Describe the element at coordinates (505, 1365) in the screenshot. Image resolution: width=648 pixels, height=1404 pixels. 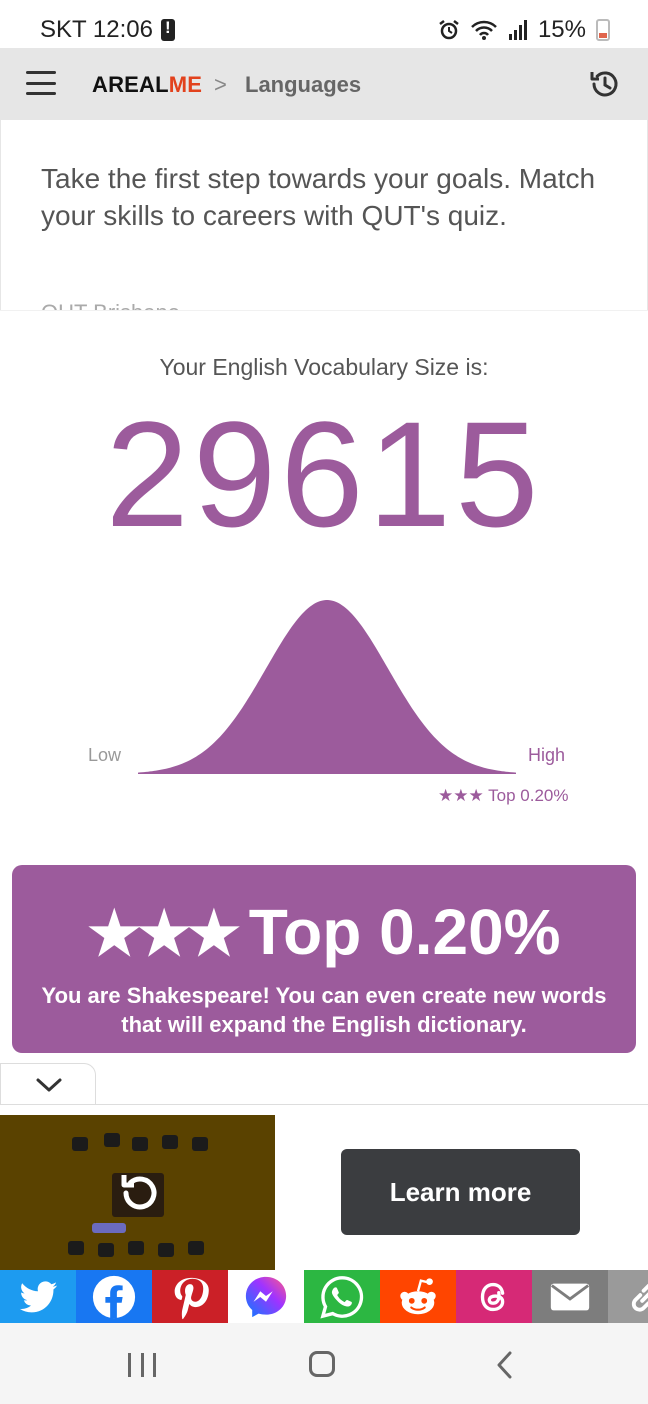
I see `back-icon` at that location.